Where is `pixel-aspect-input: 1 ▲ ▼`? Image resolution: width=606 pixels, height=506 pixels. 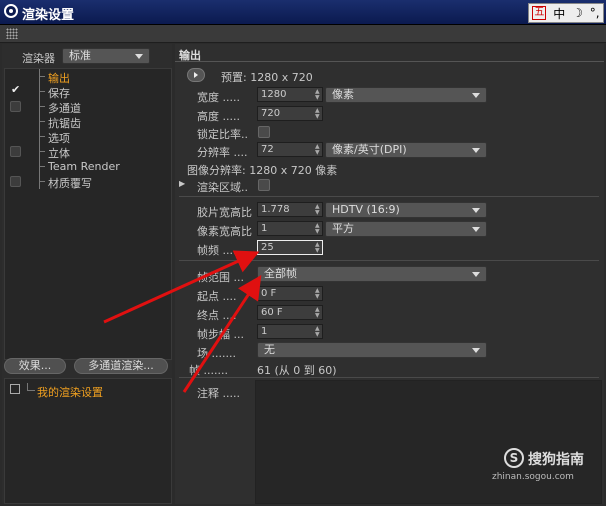
pixel-aspect-input: 1 ▲ ▼ is located at coordinates (290, 228).